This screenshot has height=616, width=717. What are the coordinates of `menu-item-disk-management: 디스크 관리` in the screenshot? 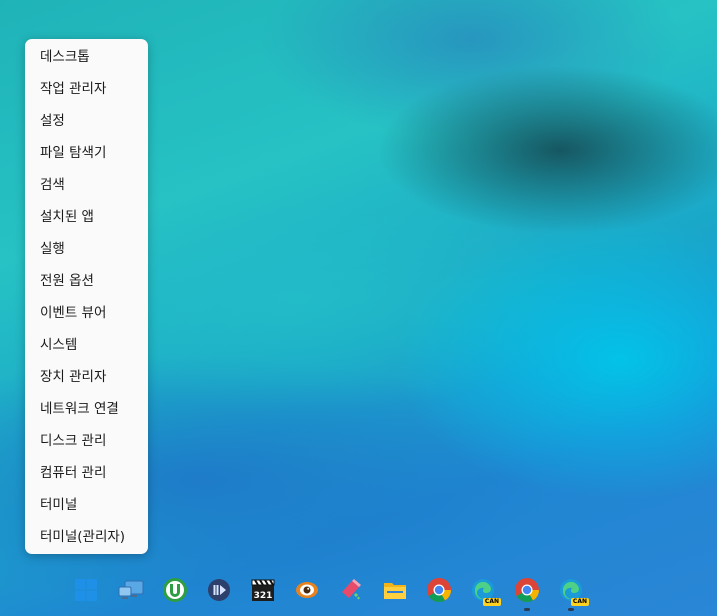 It's located at (86, 441).